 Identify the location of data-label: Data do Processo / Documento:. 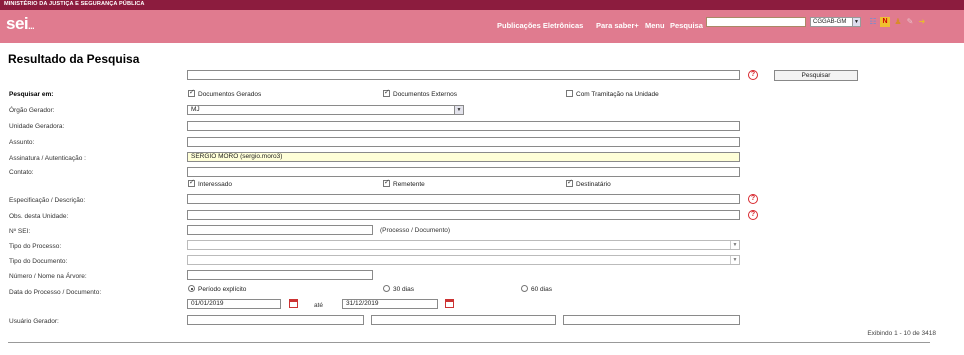
(55, 292).